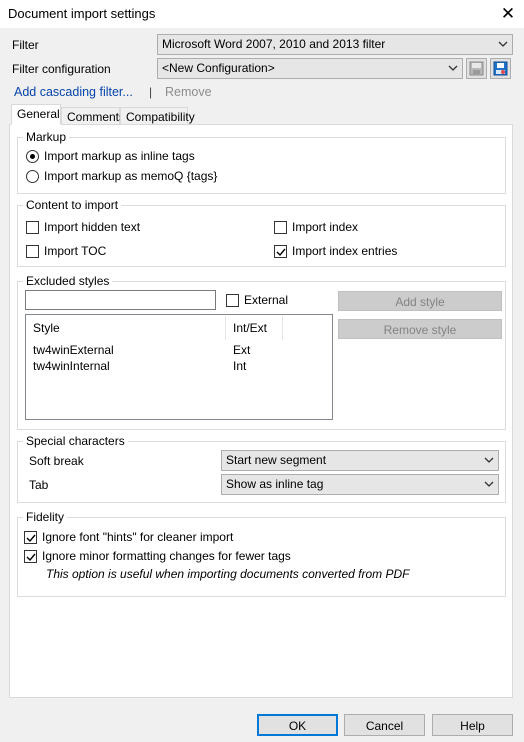  I want to click on cancel-button: Cancel, so click(384, 725).